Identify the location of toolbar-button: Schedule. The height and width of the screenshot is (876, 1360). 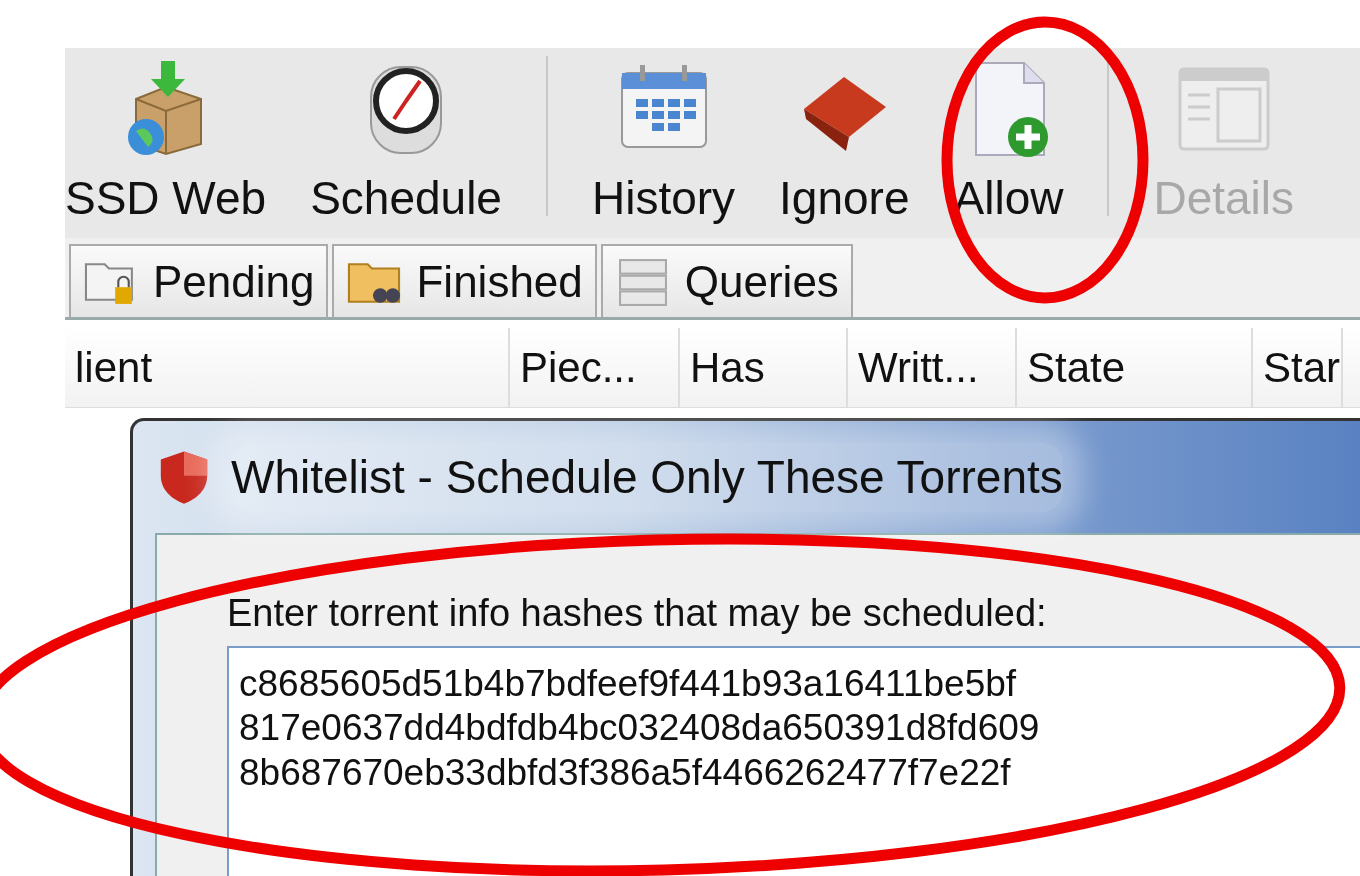
(406, 141).